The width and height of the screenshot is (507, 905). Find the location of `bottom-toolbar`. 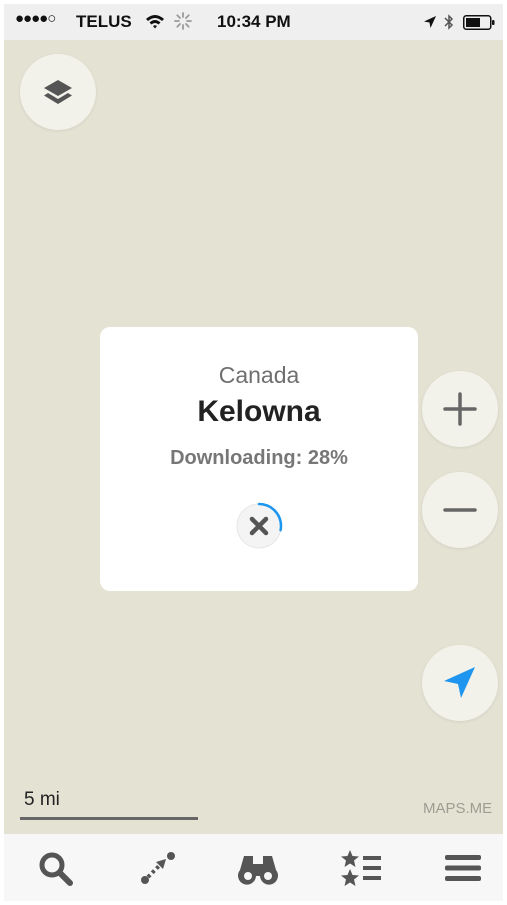

bottom-toolbar is located at coordinates (253, 867).